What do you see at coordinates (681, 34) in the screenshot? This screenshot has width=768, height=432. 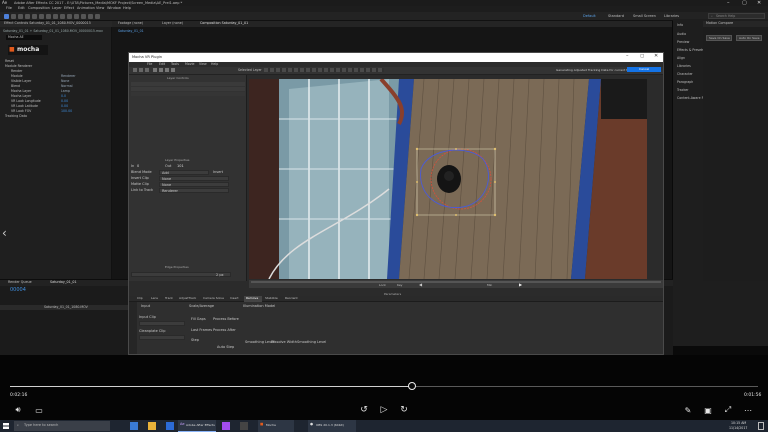 I see `panel-audio: Audio` at bounding box center [681, 34].